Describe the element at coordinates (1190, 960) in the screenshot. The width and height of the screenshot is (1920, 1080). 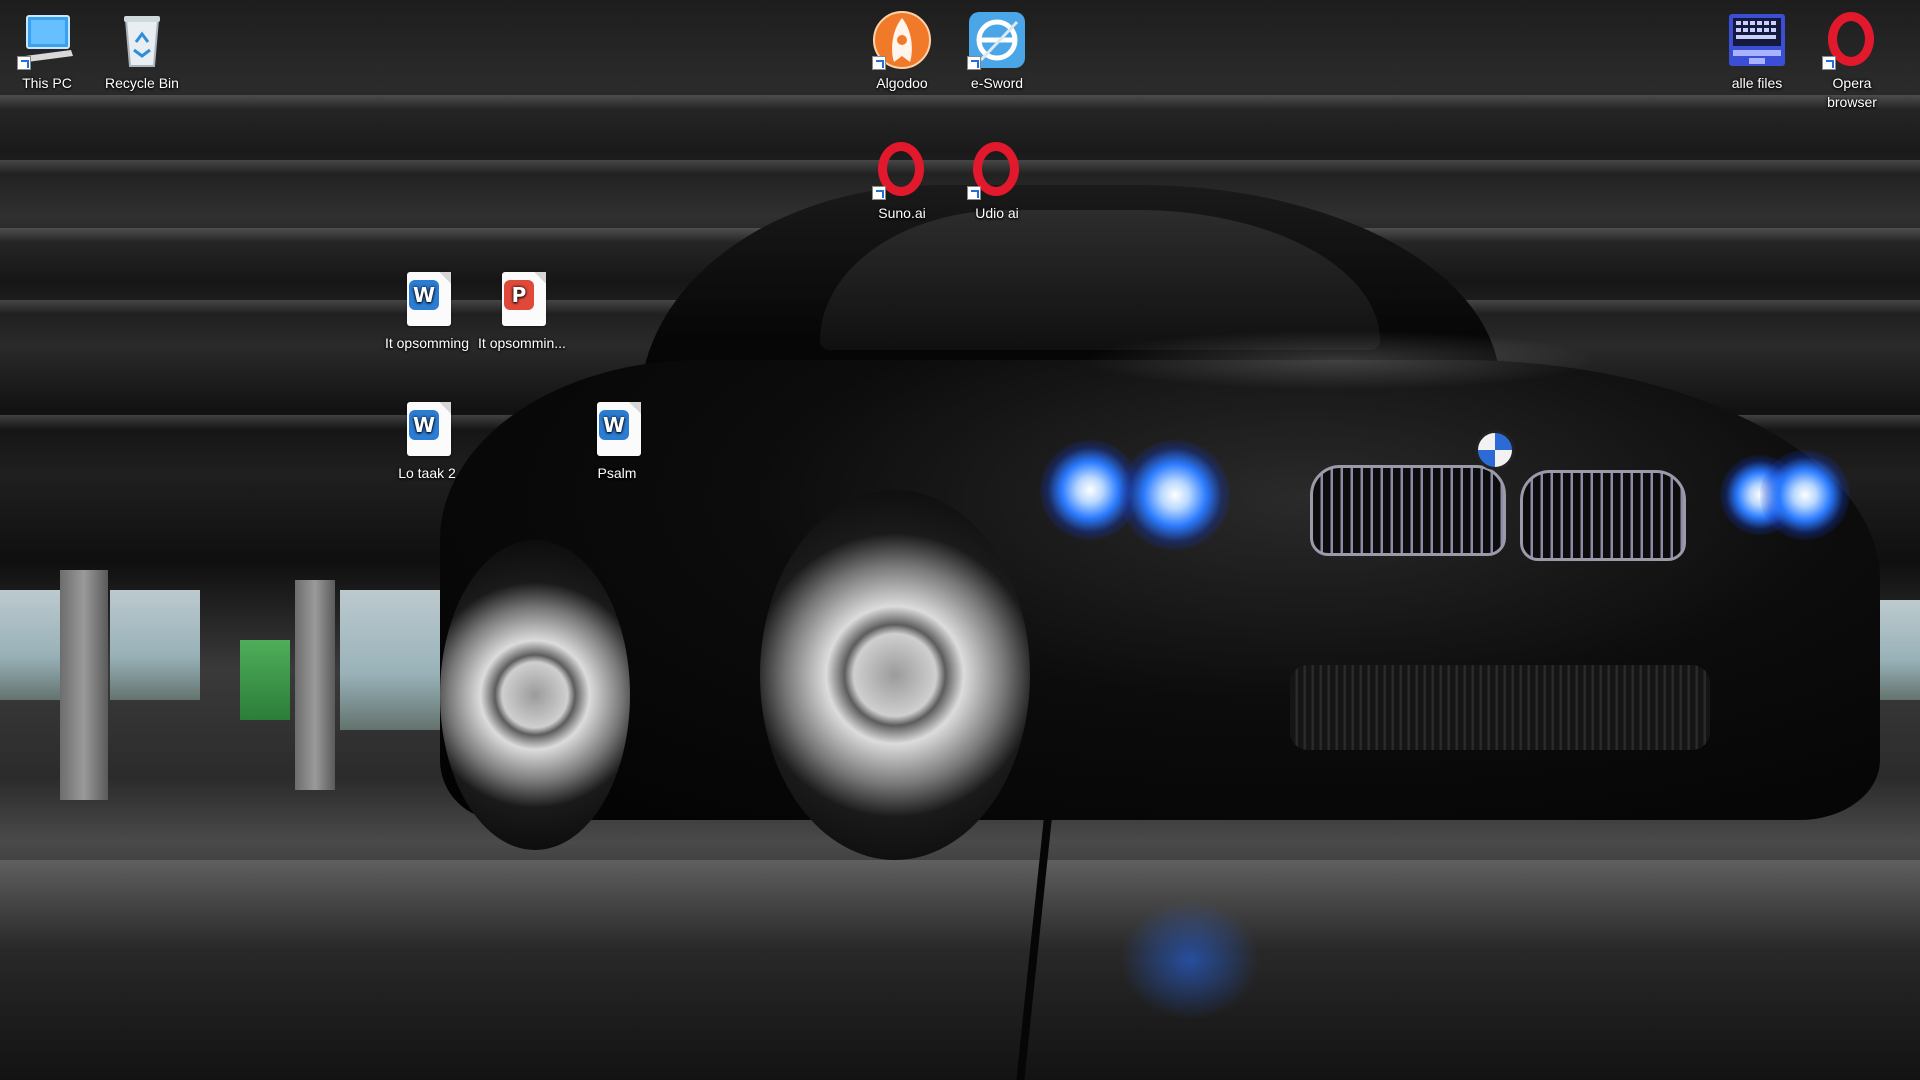
I see `headlight-reflection` at that location.